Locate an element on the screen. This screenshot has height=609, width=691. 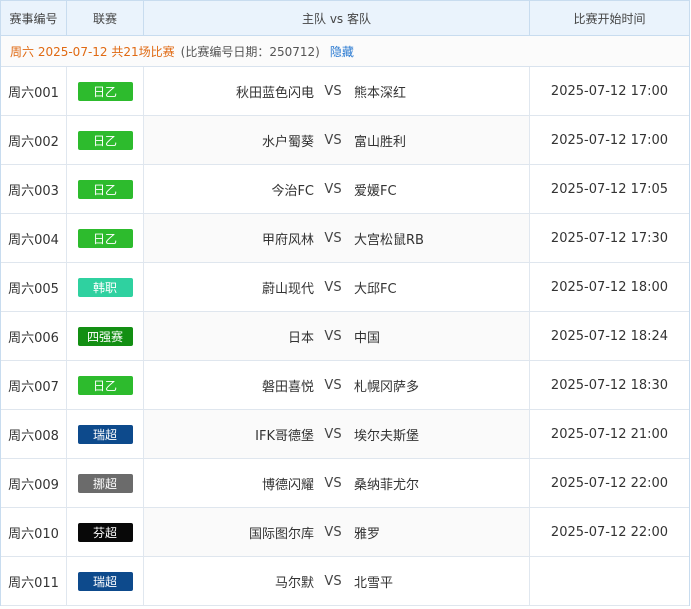
away-team: 雅罗 is located at coordinates (363, 532).